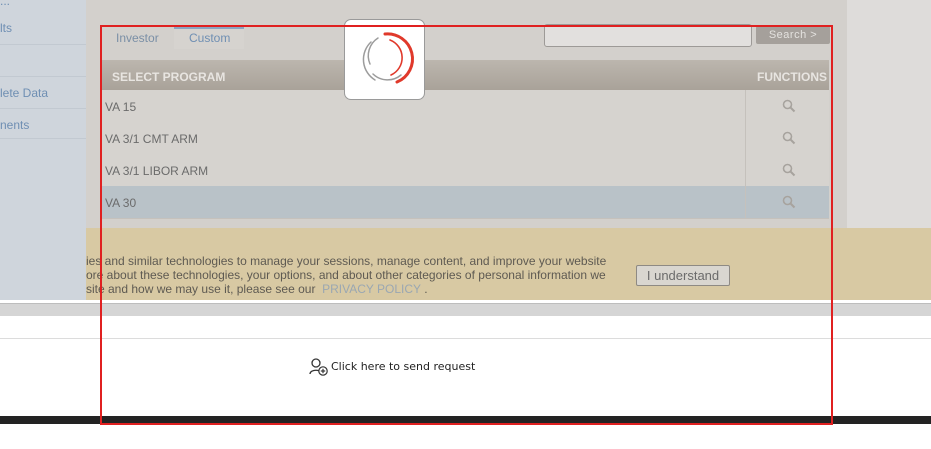 This screenshot has height=449, width=931. What do you see at coordinates (14, 125) in the screenshot?
I see `sidebar-item-documents: nents` at bounding box center [14, 125].